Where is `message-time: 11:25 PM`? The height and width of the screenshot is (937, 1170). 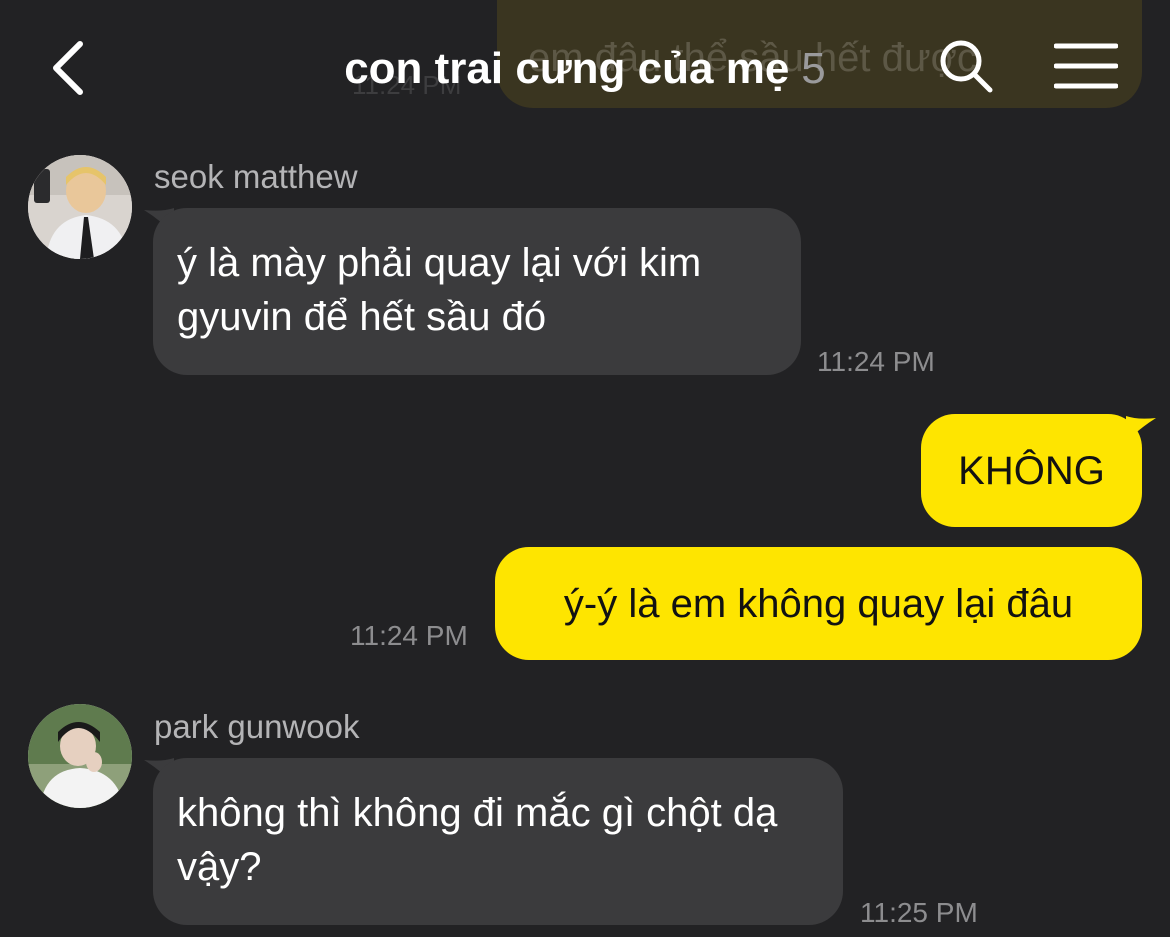 message-time: 11:25 PM is located at coordinates (919, 912).